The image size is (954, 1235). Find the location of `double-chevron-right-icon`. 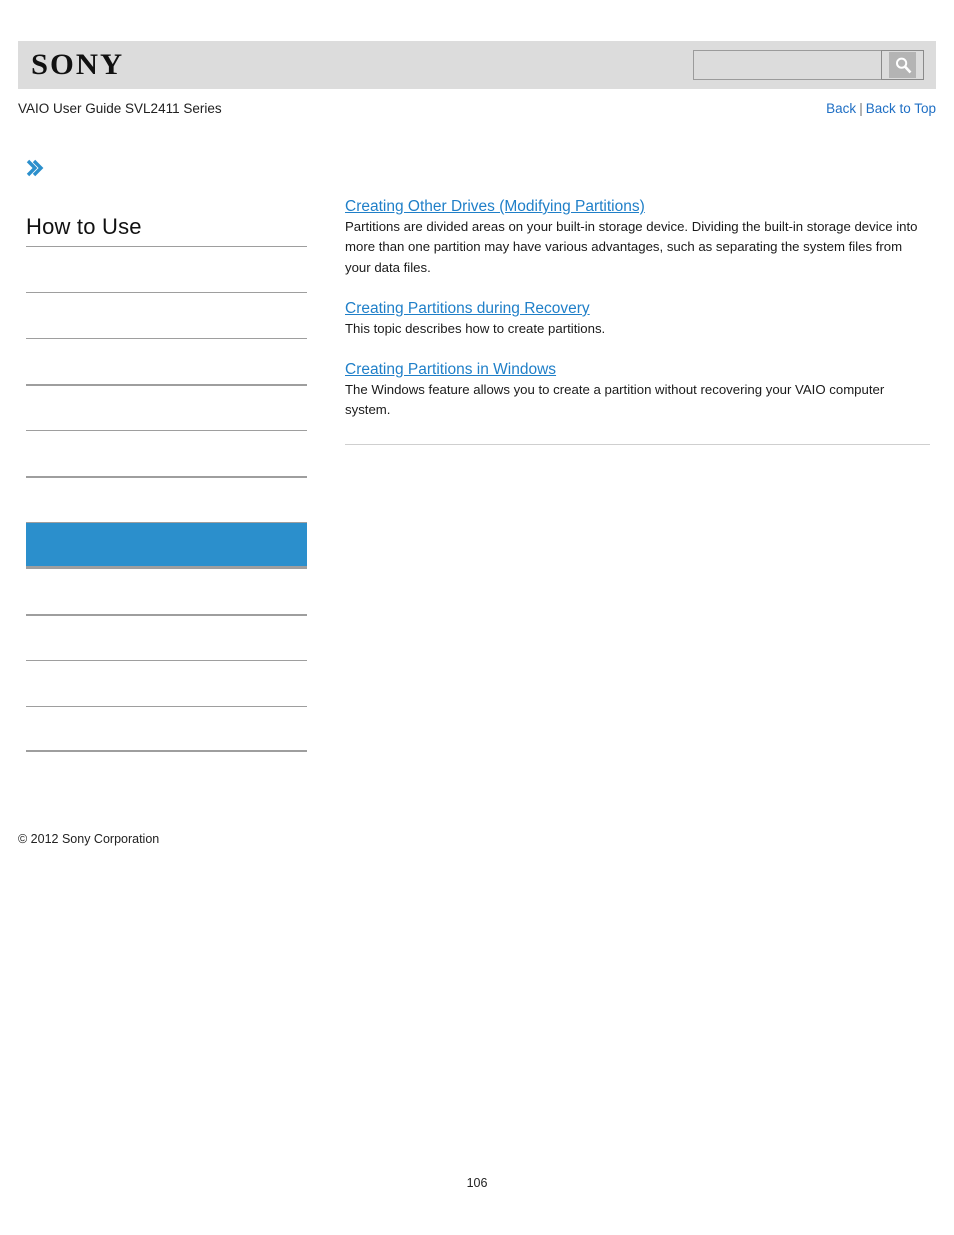

double-chevron-right-icon is located at coordinates (35, 168).